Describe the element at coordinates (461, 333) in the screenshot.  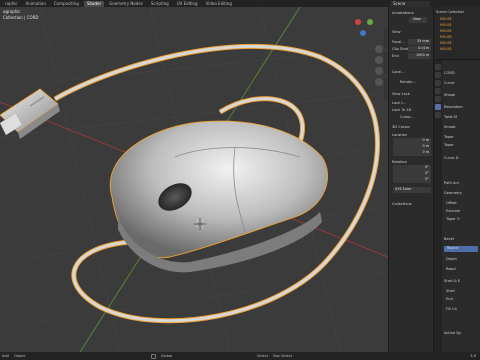
I see `prop-row: Active Sp` at that location.